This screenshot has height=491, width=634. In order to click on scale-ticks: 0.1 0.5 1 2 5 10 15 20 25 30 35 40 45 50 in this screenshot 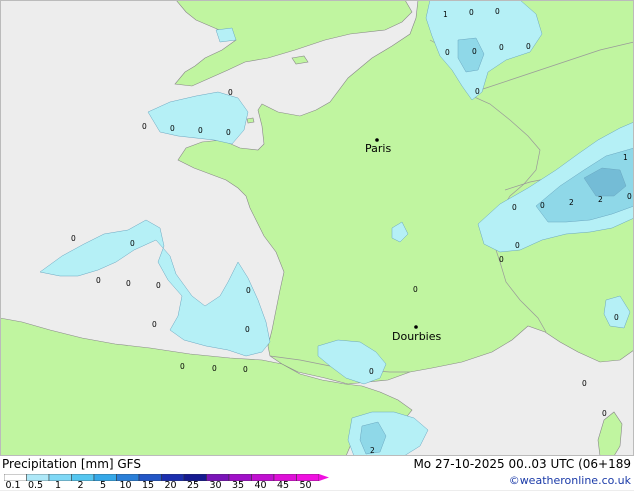, I will do `click(165, 485)`.